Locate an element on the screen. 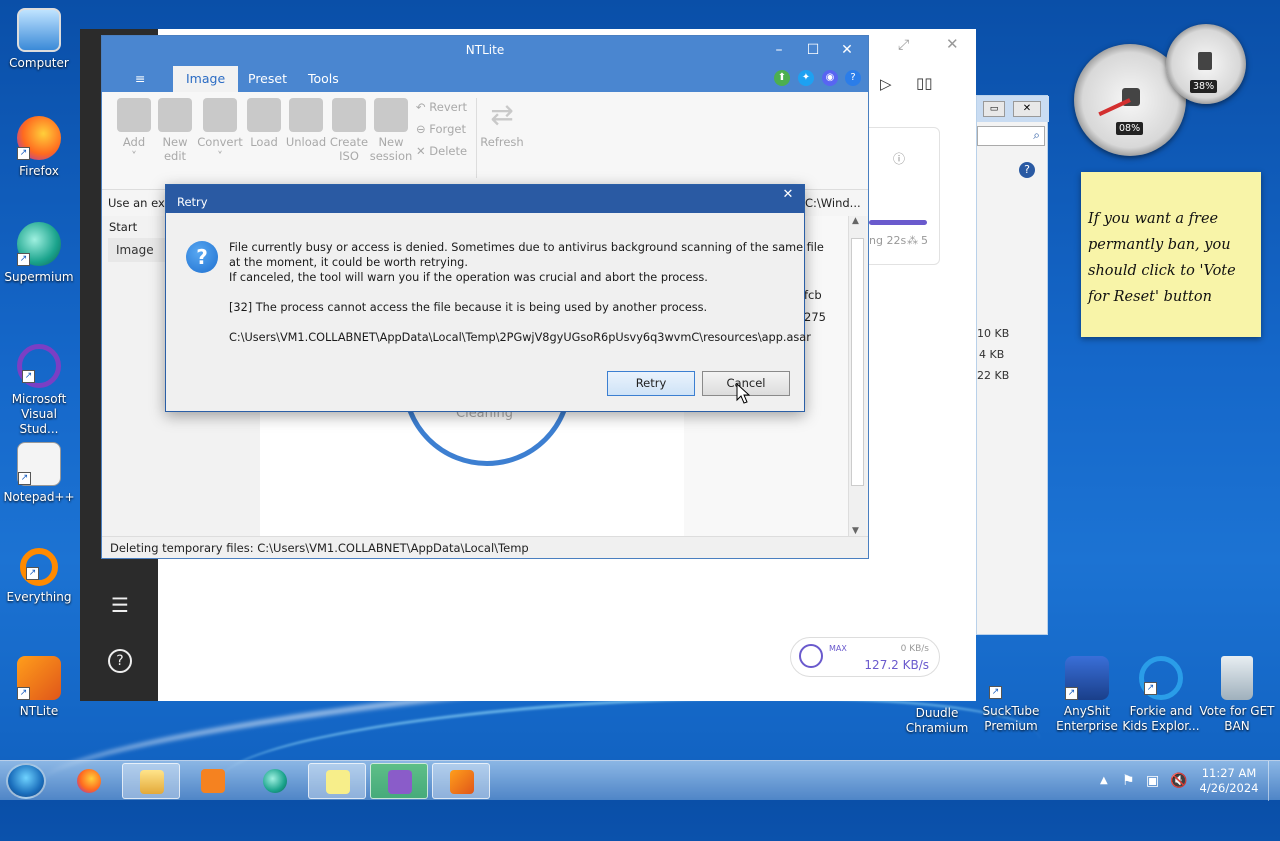 This screenshot has height=841, width=1280. tab-tools: Tools is located at coordinates (323, 79).